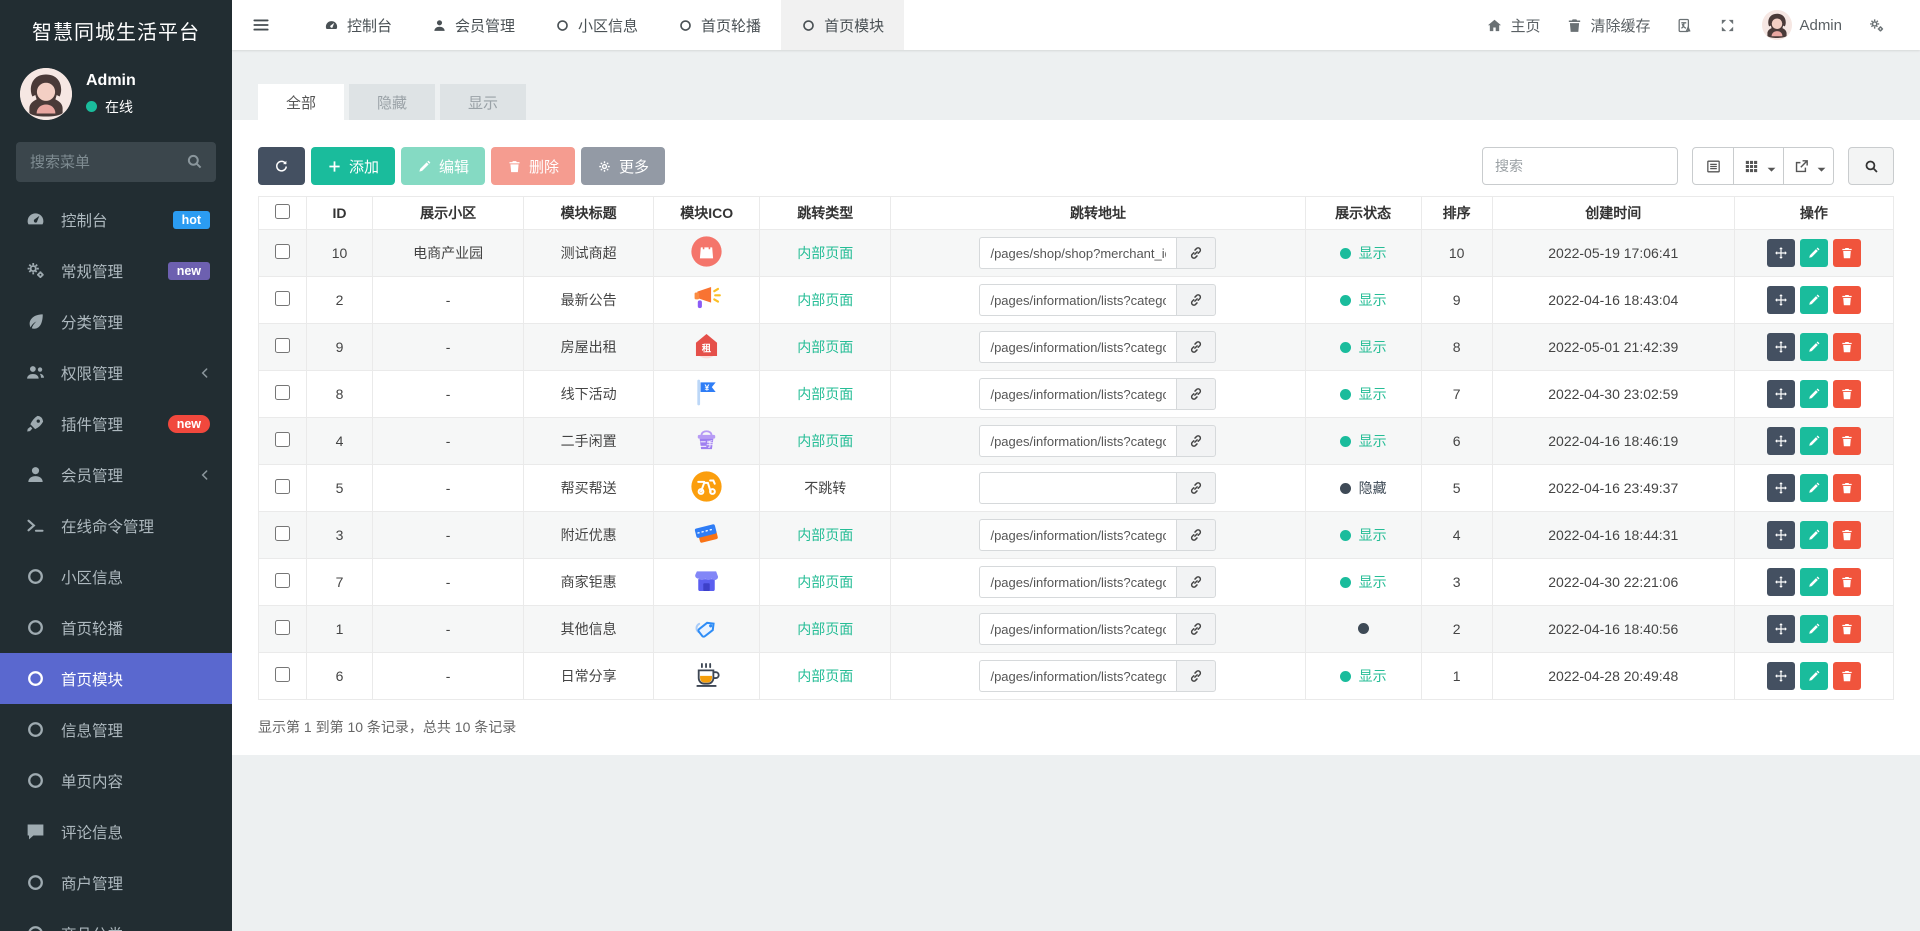  What do you see at coordinates (623, 166) in the screenshot?
I see `more-button: 更多` at bounding box center [623, 166].